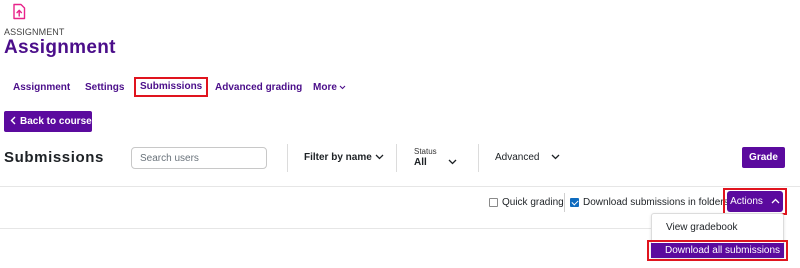  I want to click on quick-grading-option: Quick grading, so click(526, 202).